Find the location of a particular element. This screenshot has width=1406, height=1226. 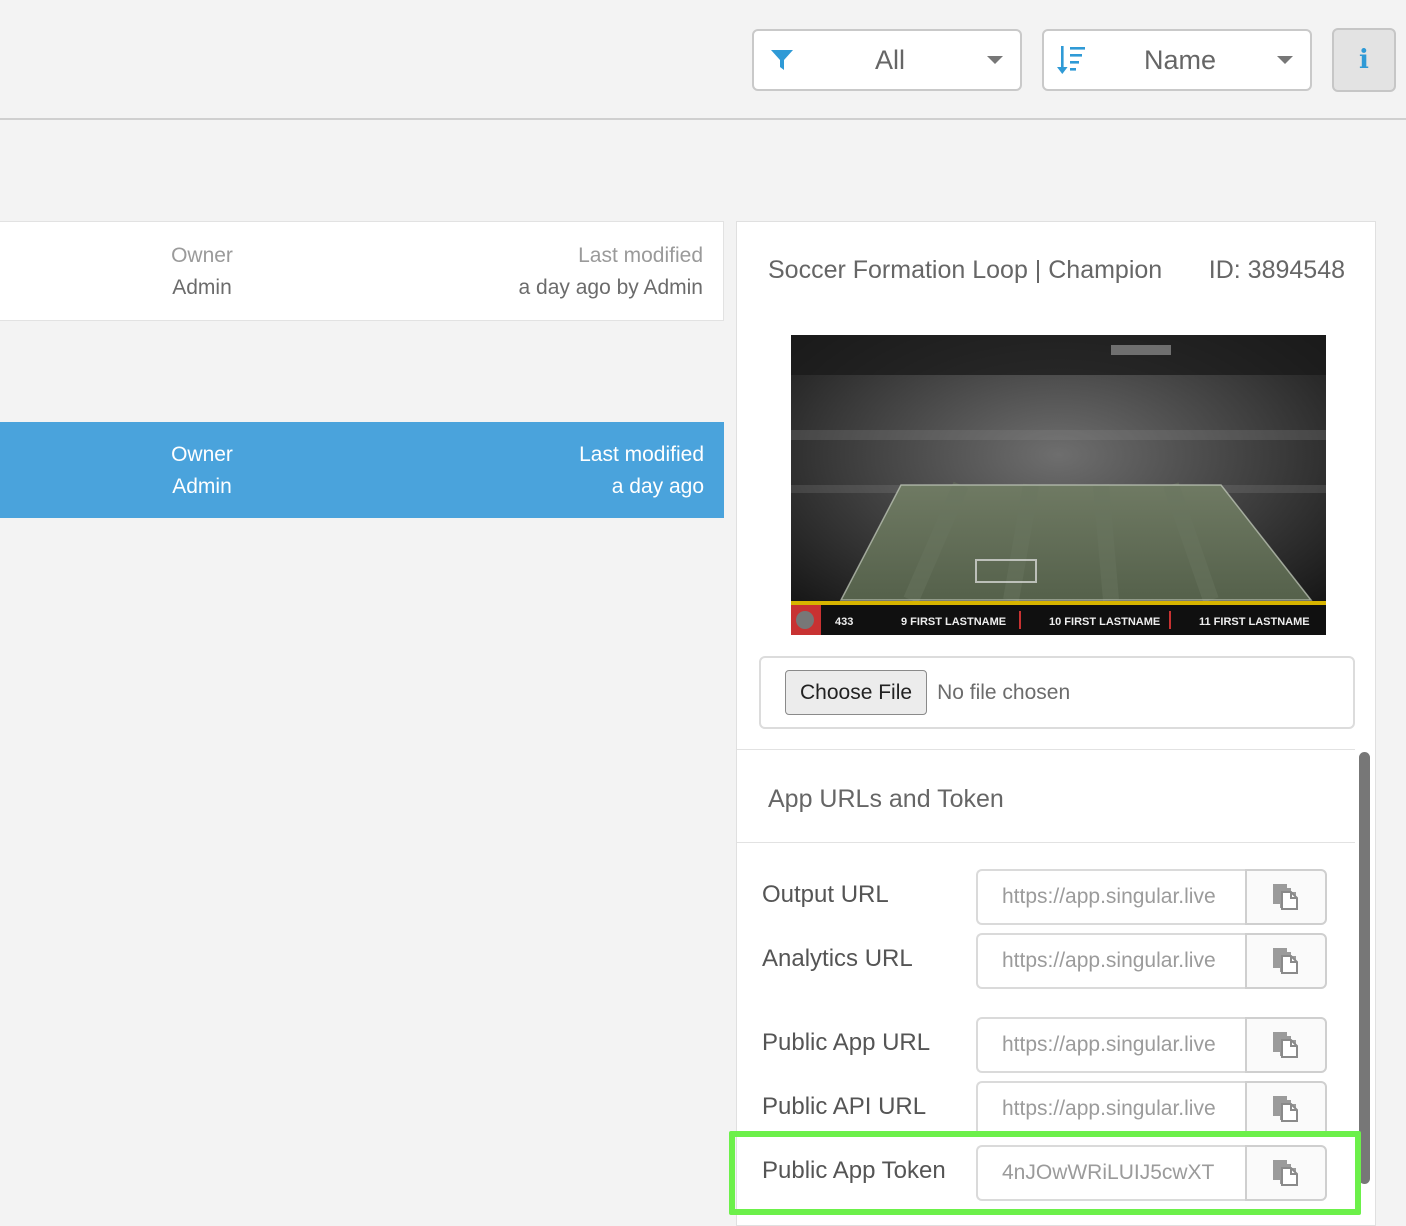

thumbnail-file-input: Choose File No file chosen is located at coordinates (1057, 692).